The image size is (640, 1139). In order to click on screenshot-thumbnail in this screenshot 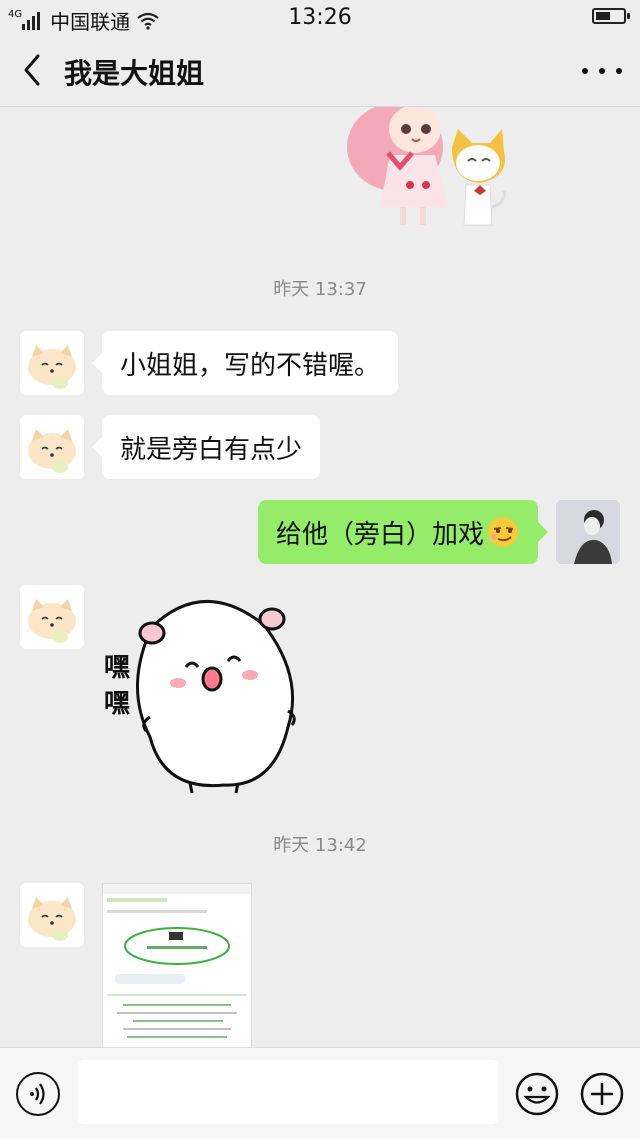, I will do `click(177, 961)`.